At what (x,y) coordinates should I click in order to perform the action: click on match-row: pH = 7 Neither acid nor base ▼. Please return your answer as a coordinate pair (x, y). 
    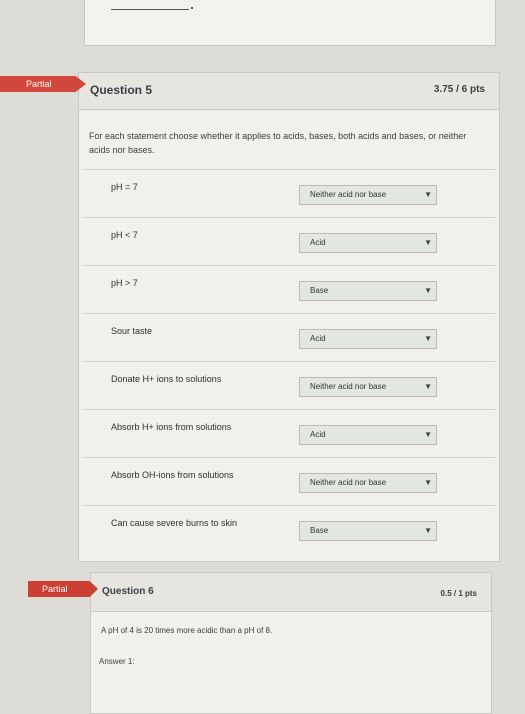
    Looking at the image, I should click on (289, 193).